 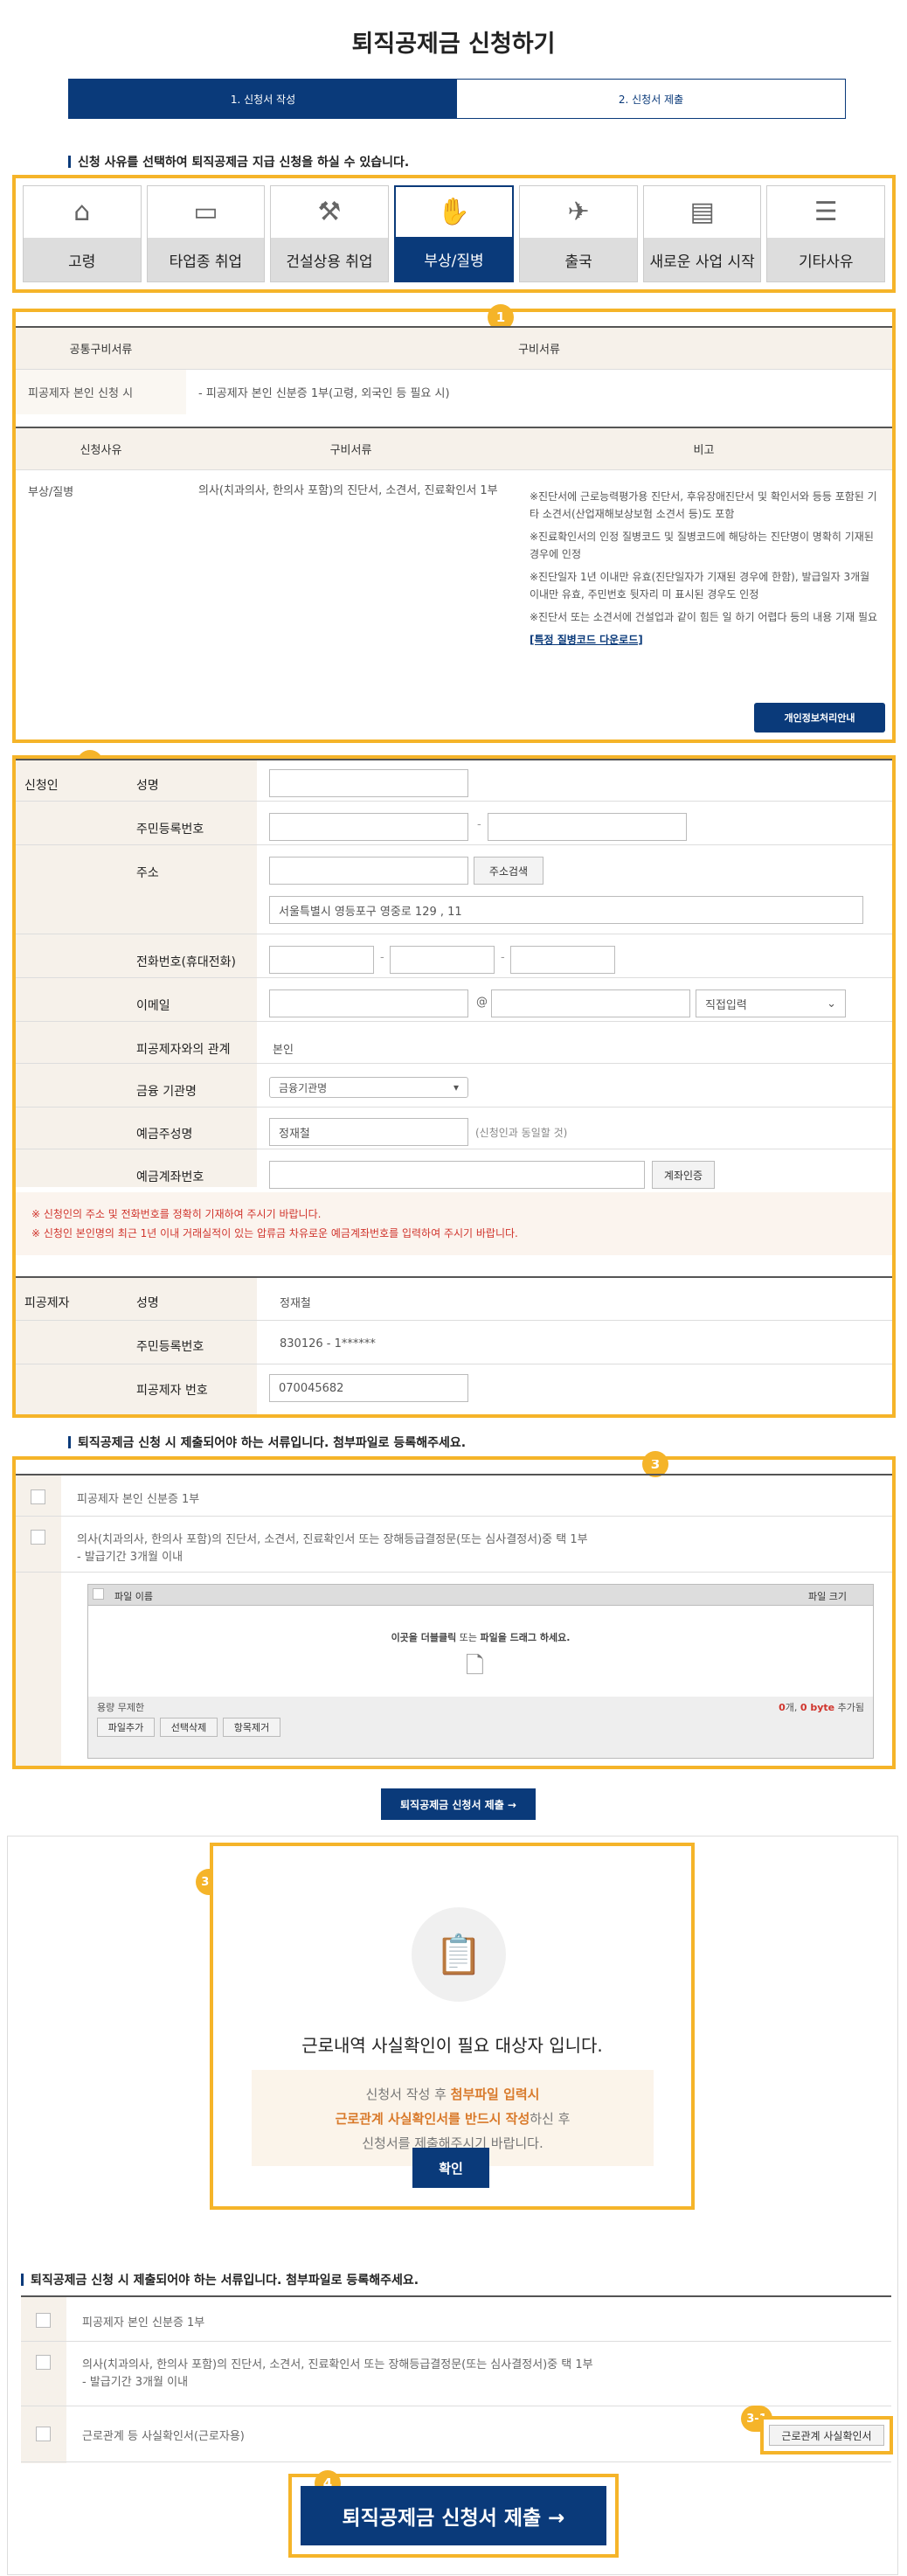 What do you see at coordinates (72, 973) in the screenshot?
I see `applicant-section-label: 신청인` at bounding box center [72, 973].